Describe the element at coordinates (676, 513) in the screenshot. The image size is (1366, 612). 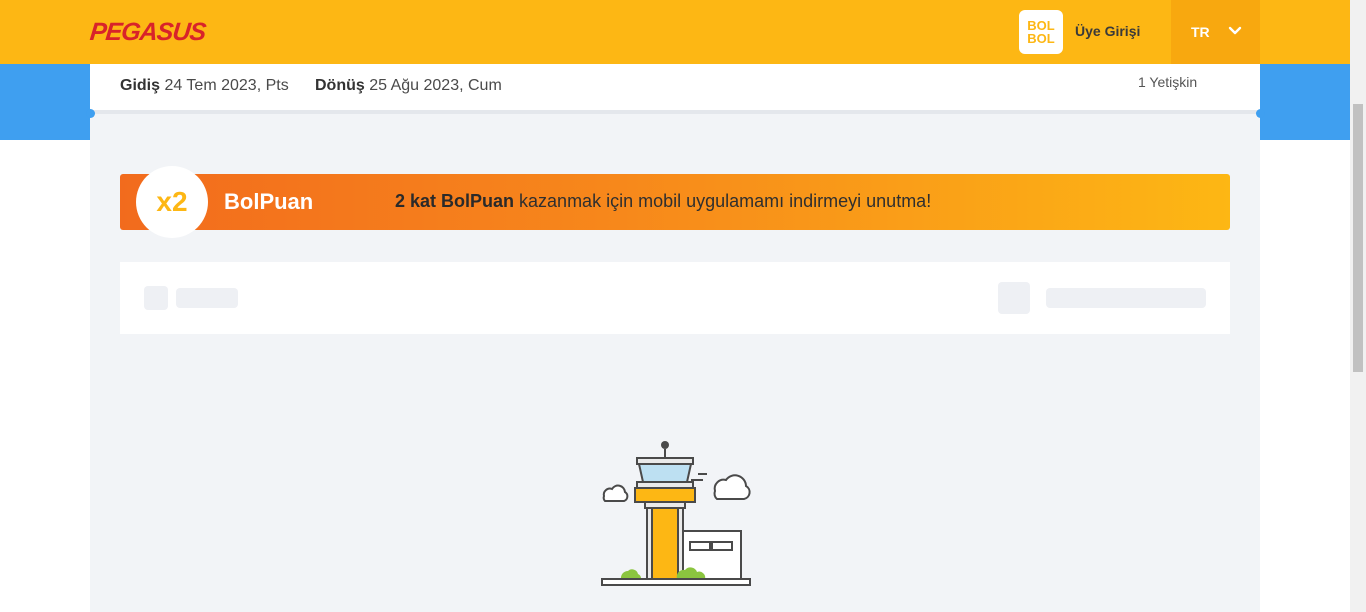
I see `control-tower-illustration` at that location.